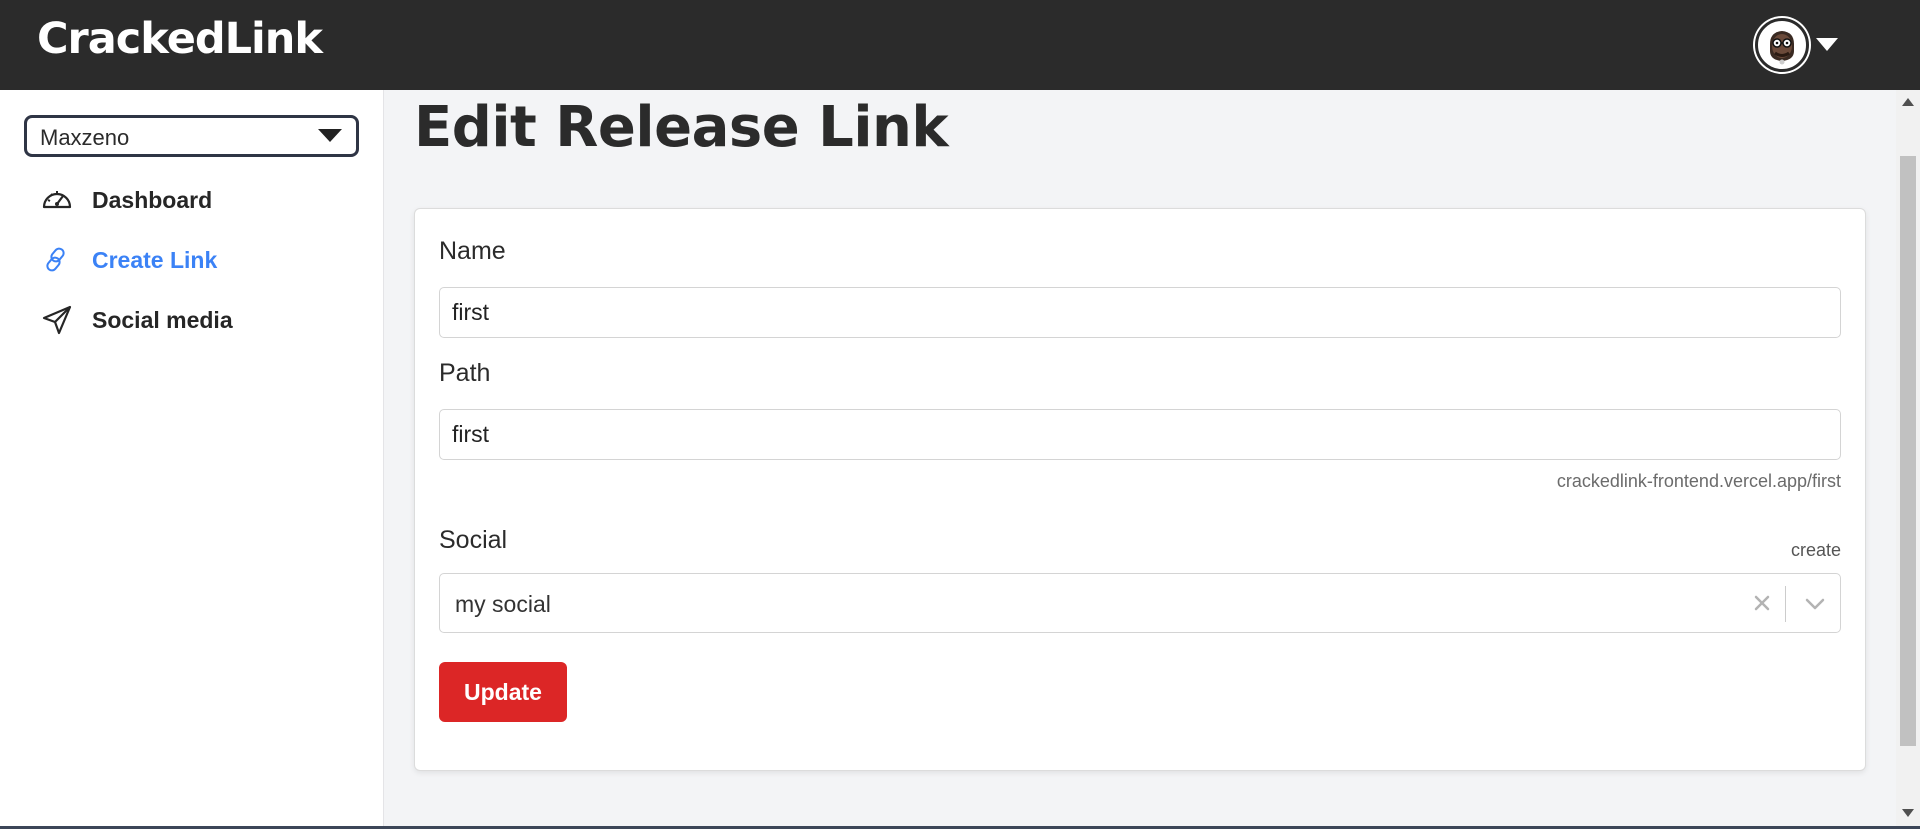 Image resolution: width=1920 pixels, height=829 pixels. I want to click on path-input, so click(1140, 434).